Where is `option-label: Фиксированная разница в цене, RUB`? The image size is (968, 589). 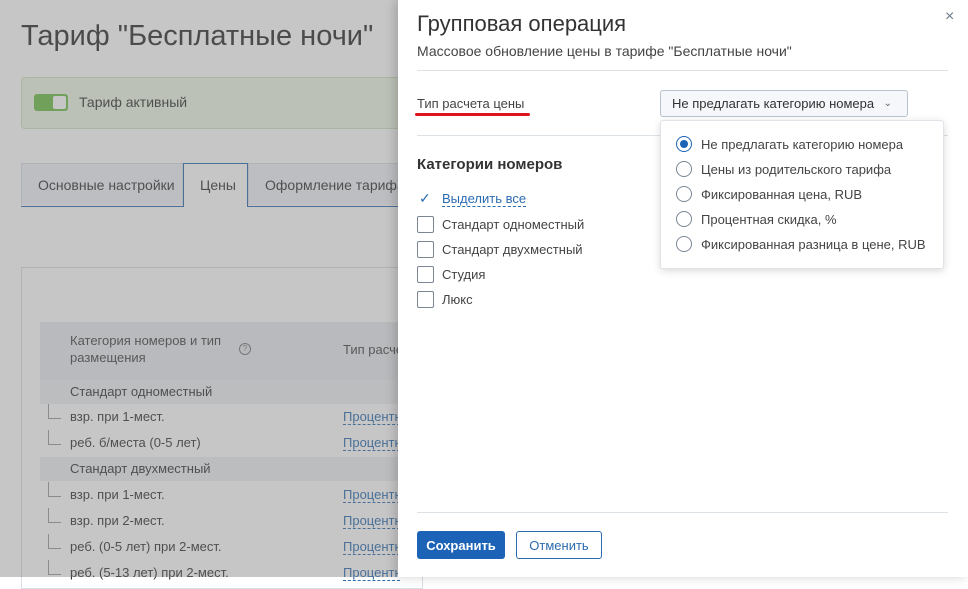
option-label: Фиксированная разница в цене, RUB is located at coordinates (813, 244).